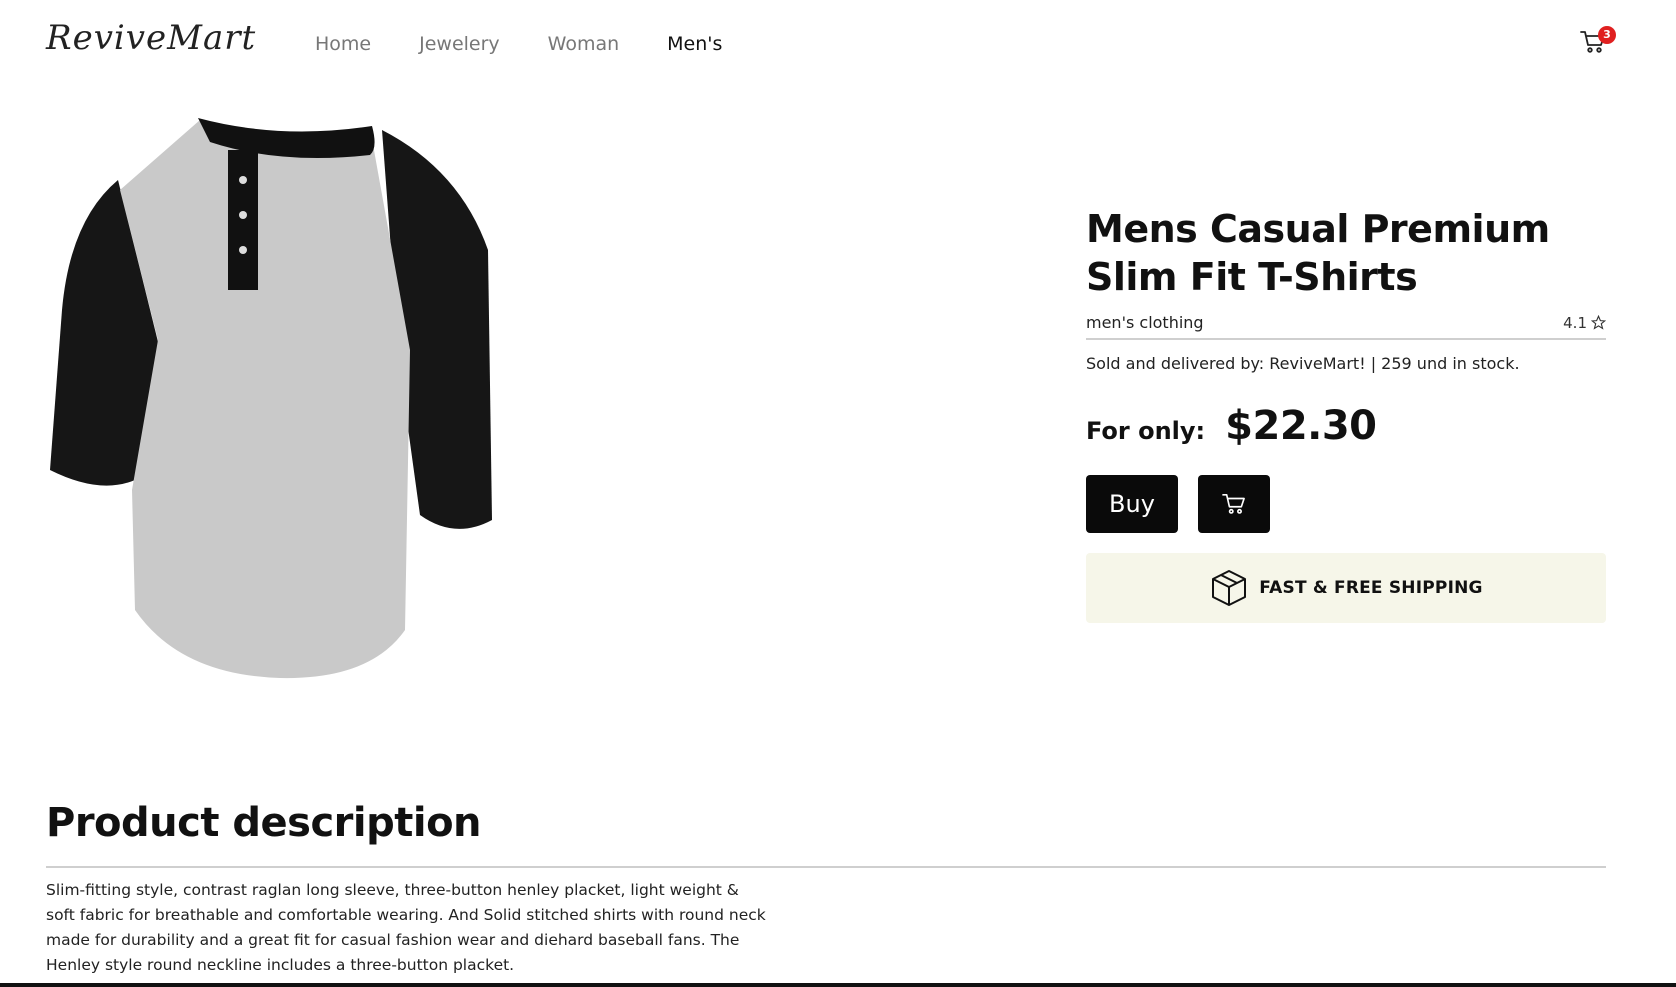  I want to click on brand-logo: ReviveMart, so click(151, 38).